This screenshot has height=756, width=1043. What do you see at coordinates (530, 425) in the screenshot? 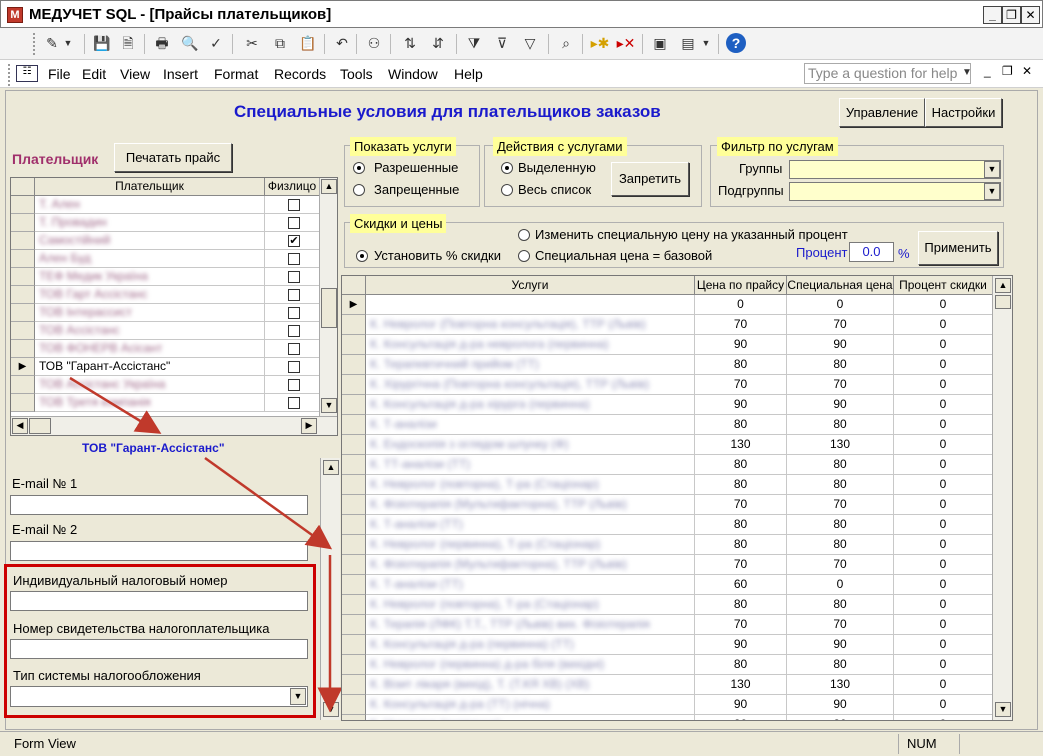
I see `service-name: К. Т-аналізи` at bounding box center [530, 425].